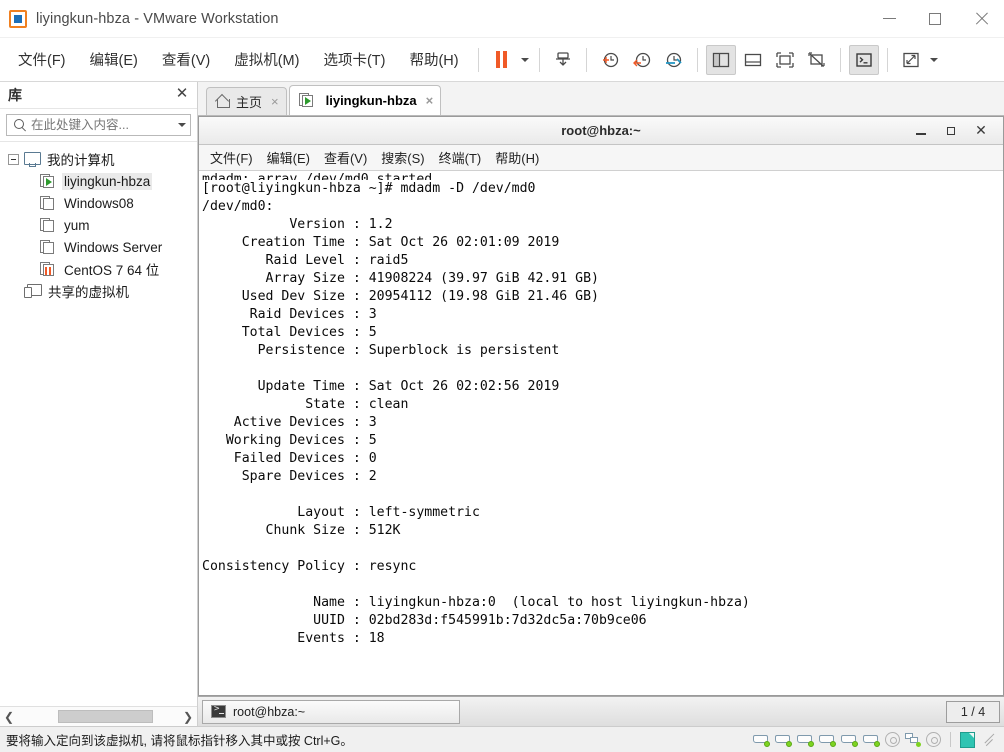 The width and height of the screenshot is (1004, 752). I want to click on search-icon, so click(20, 125).